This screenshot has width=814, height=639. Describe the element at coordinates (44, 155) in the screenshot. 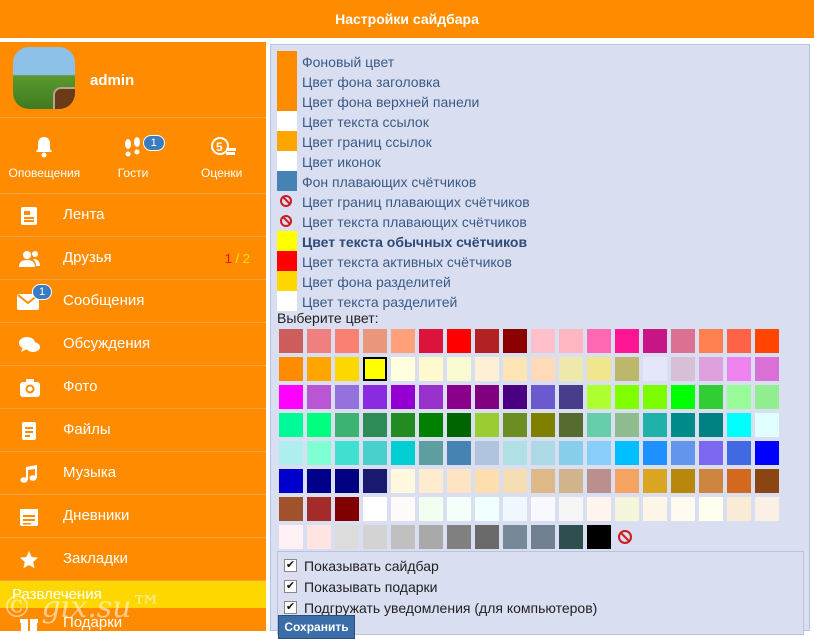

I see `quick-notifications: Оповещения` at that location.